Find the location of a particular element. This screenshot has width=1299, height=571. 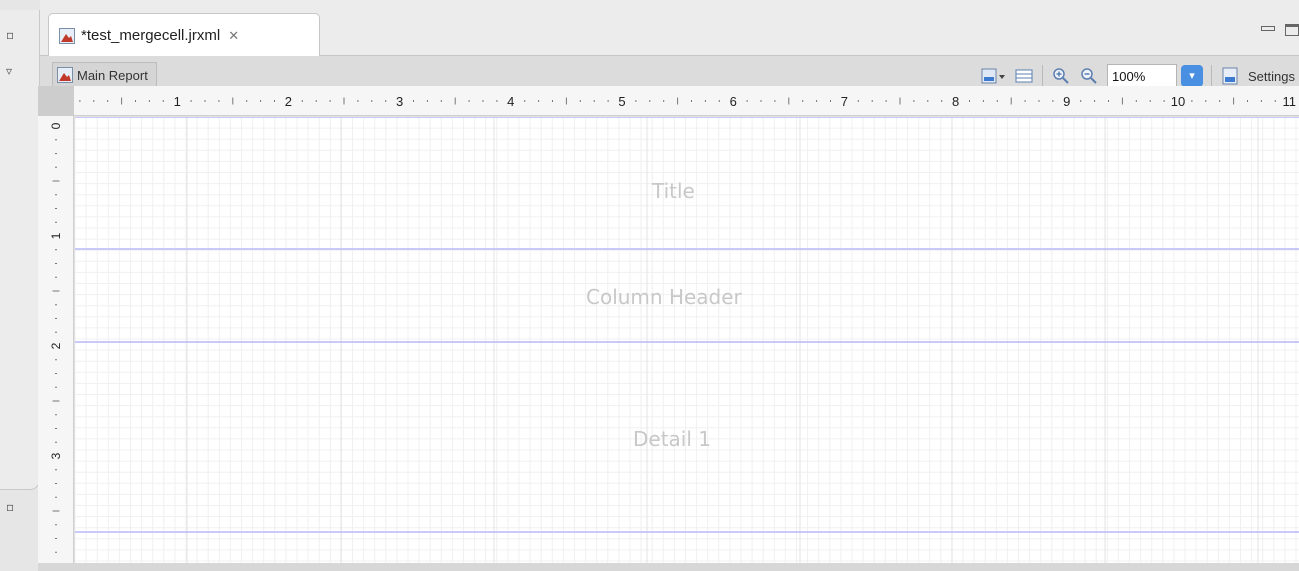

main-report-button: Main Report is located at coordinates (104, 75).